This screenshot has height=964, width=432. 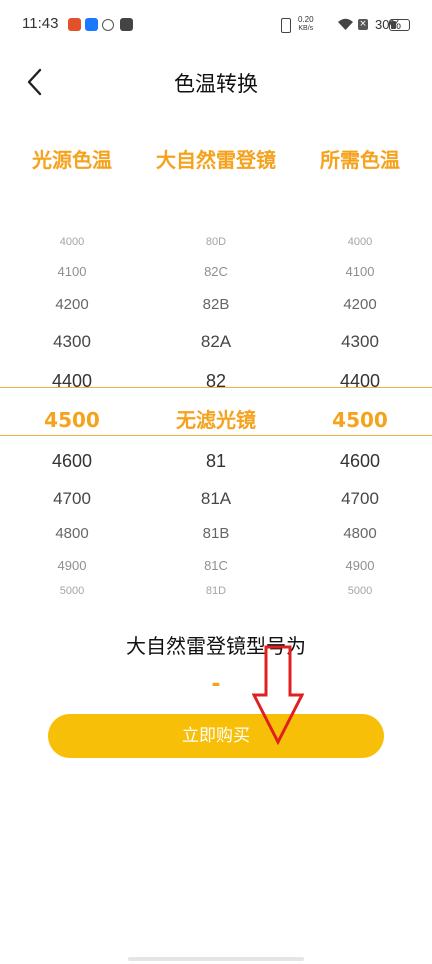 What do you see at coordinates (40, 23) in the screenshot?
I see `status-time: 11:43` at bounding box center [40, 23].